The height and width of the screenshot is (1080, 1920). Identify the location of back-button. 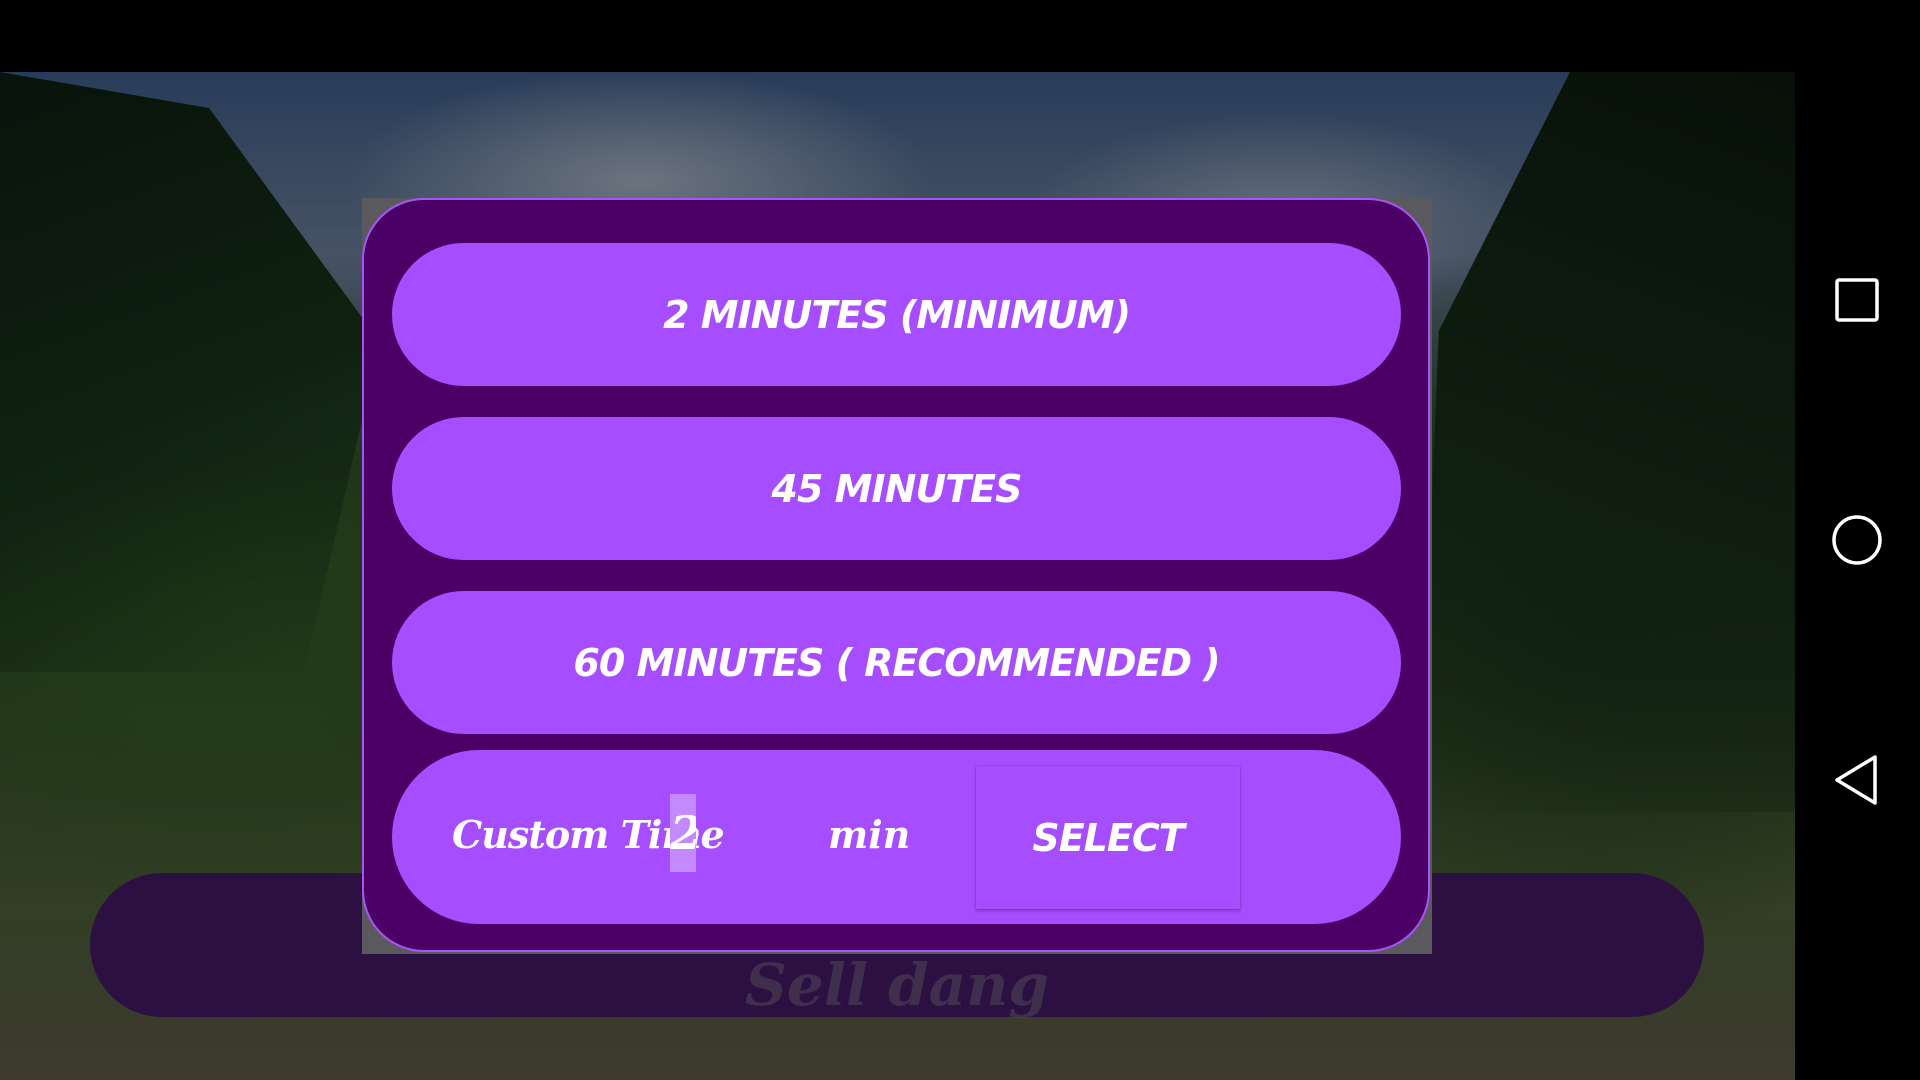
(1857, 780).